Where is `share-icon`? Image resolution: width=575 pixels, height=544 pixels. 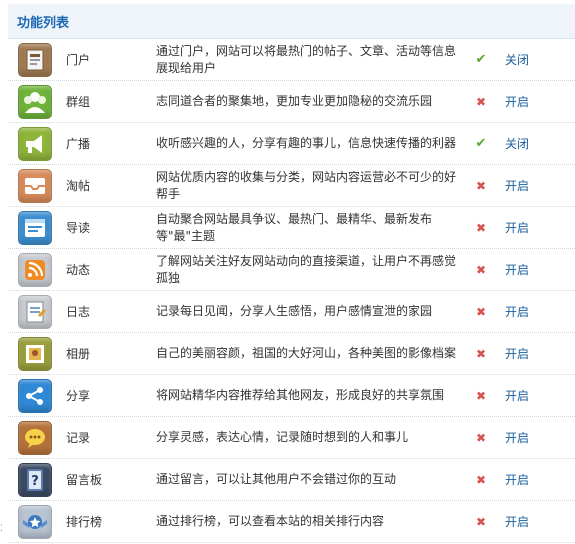
share-icon is located at coordinates (35, 395).